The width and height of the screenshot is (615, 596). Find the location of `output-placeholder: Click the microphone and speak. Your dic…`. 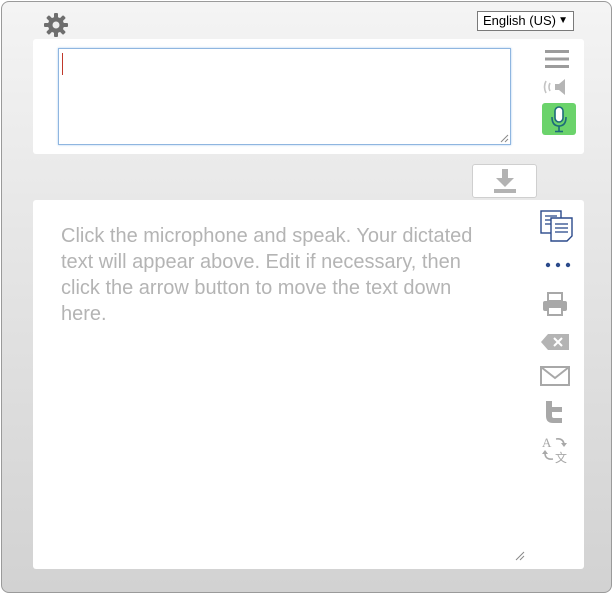

output-placeholder: Click the microphone and speak. Your dic… is located at coordinates (276, 275).